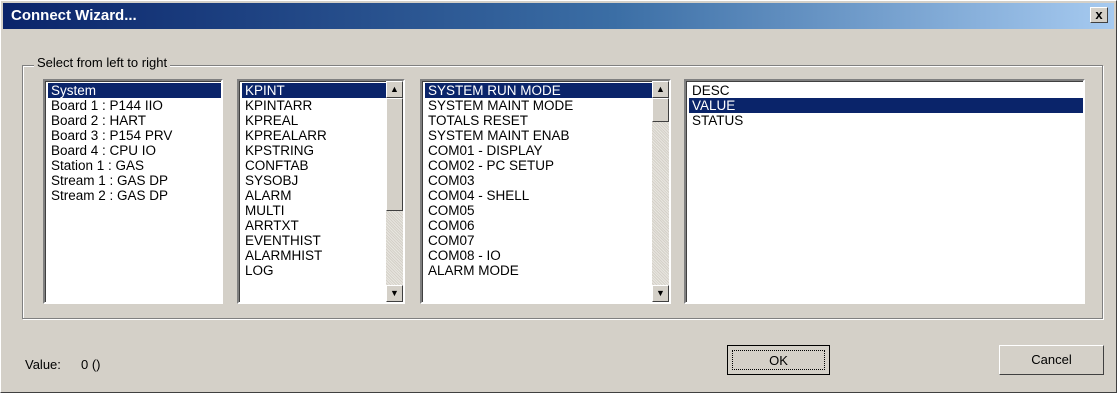 The height and width of the screenshot is (393, 1117). I want to click on list-item: SYSTEM MAINT ENAB, so click(538, 135).